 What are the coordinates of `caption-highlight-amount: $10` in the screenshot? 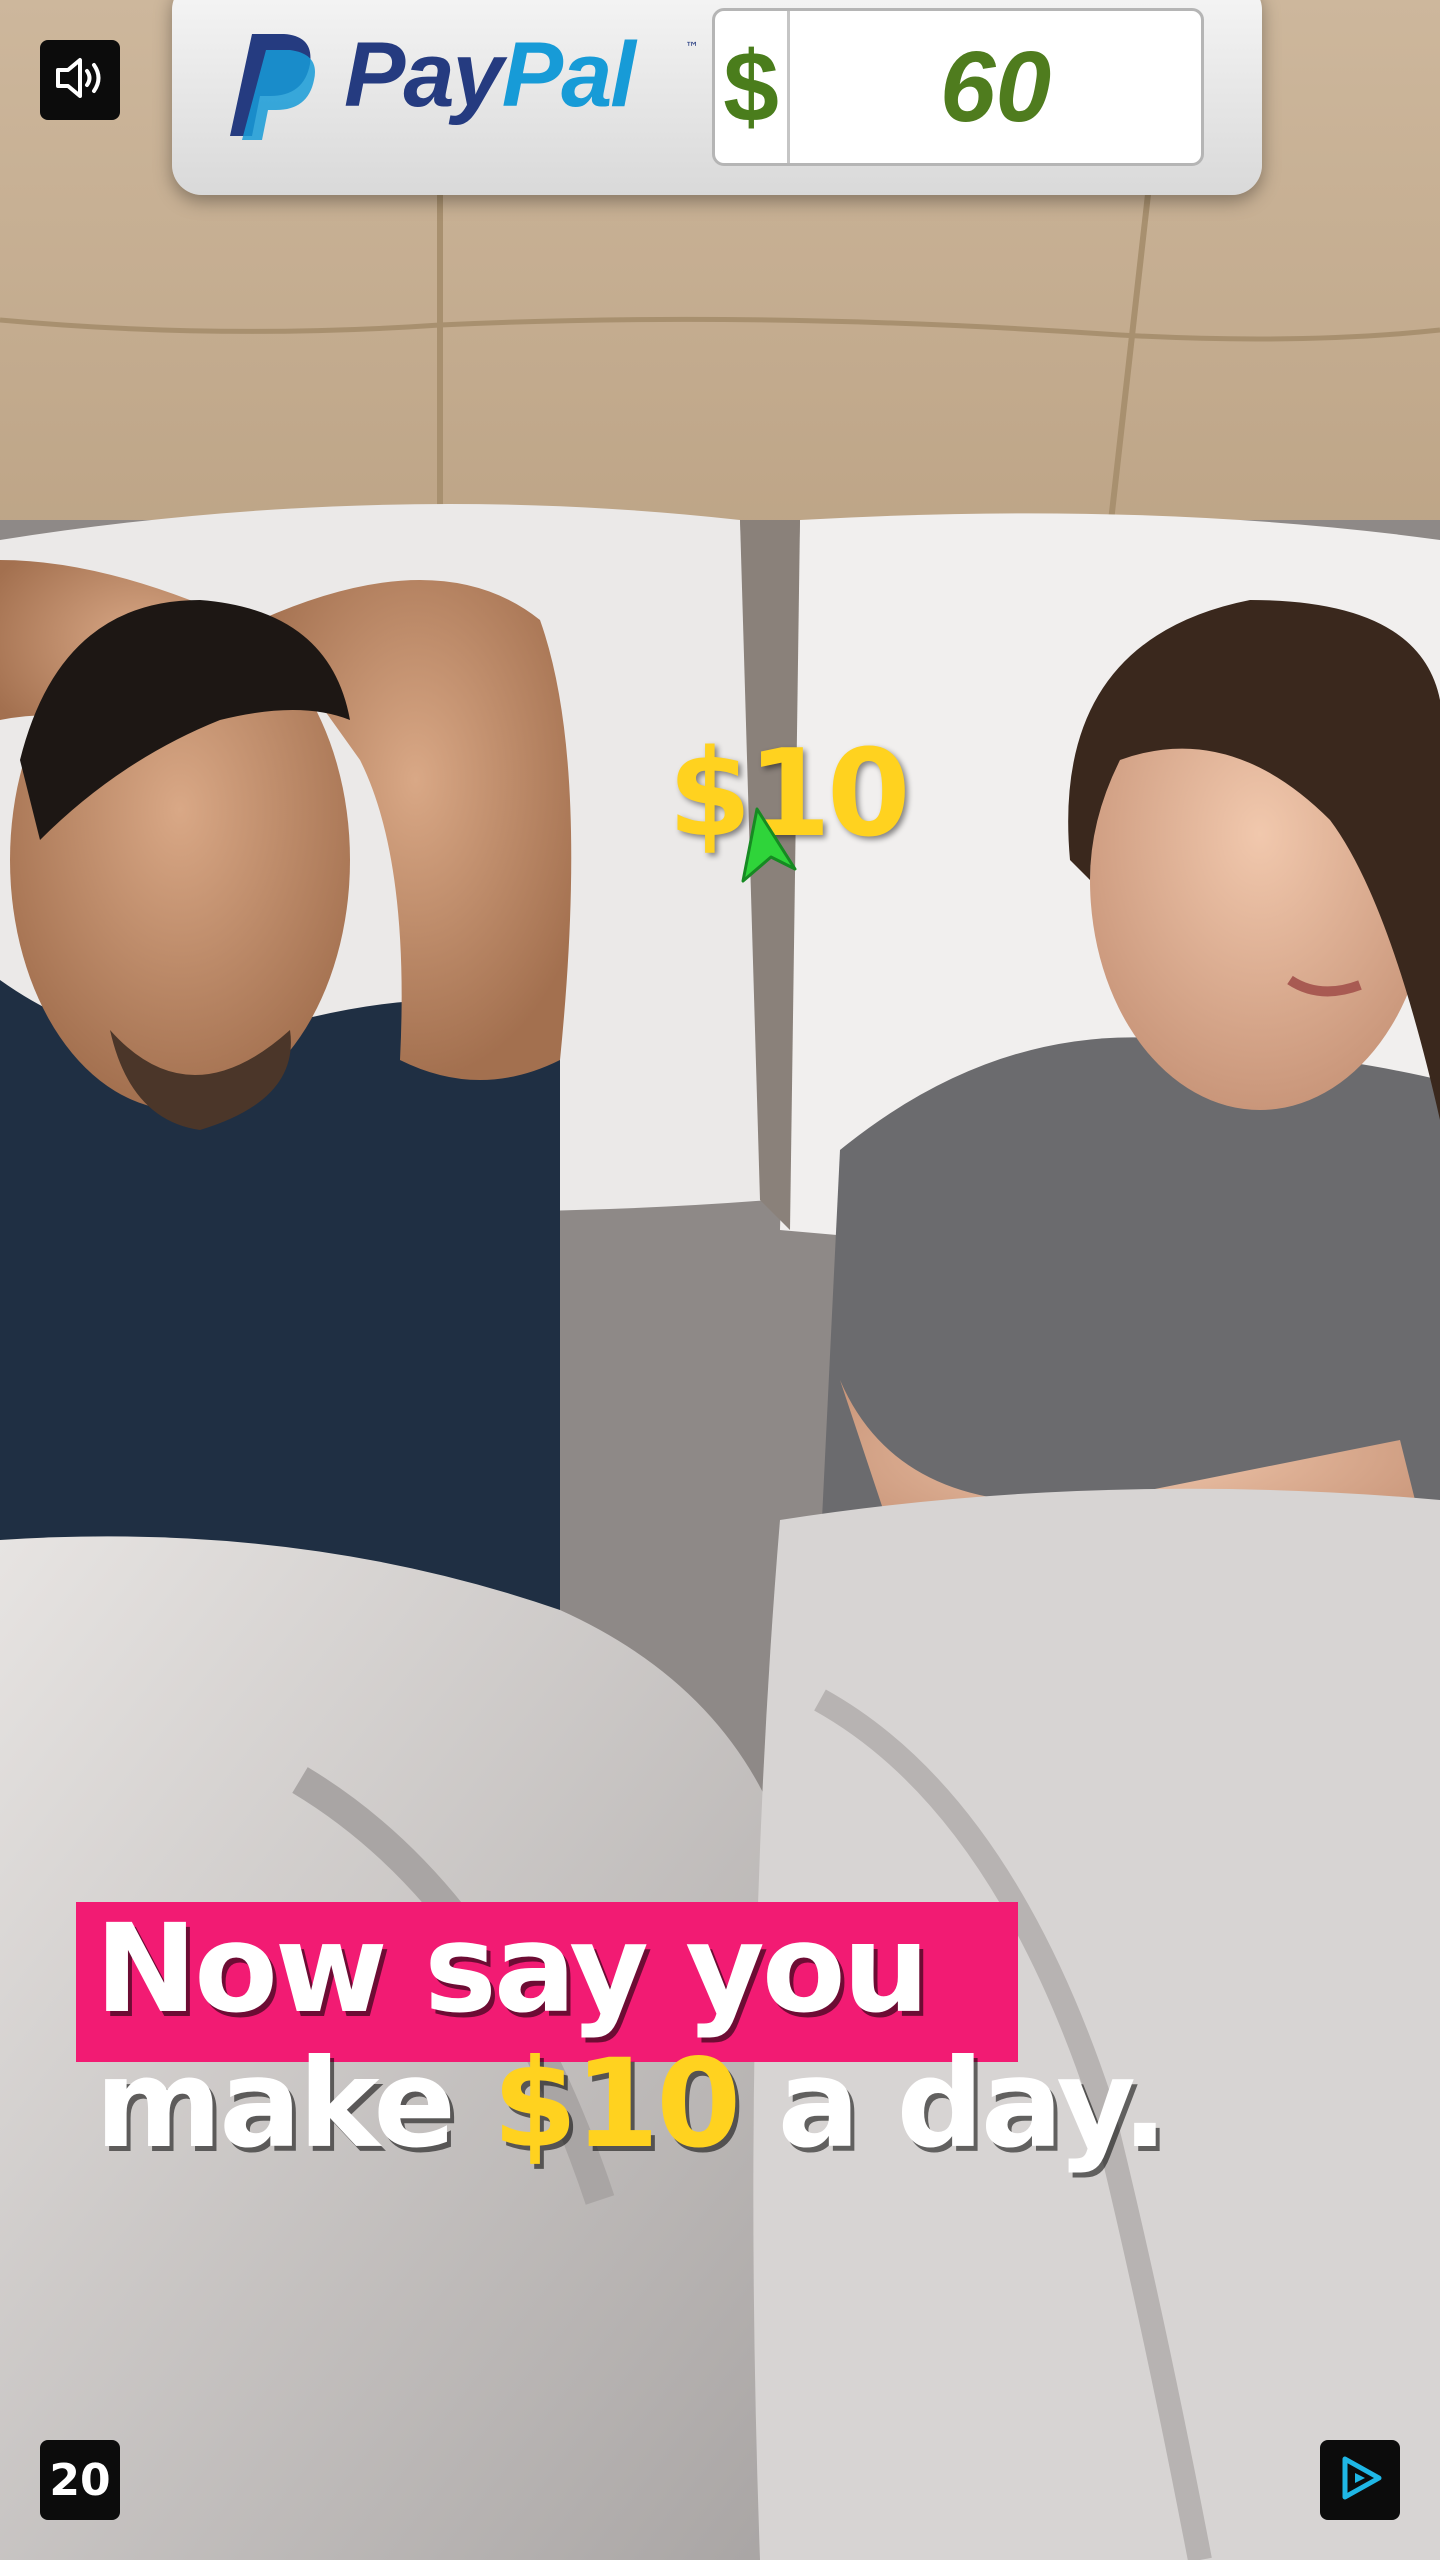 It's located at (617, 2104).